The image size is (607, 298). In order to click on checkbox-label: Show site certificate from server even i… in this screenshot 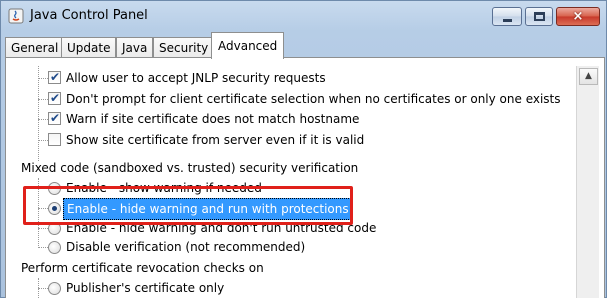, I will do `click(215, 140)`.